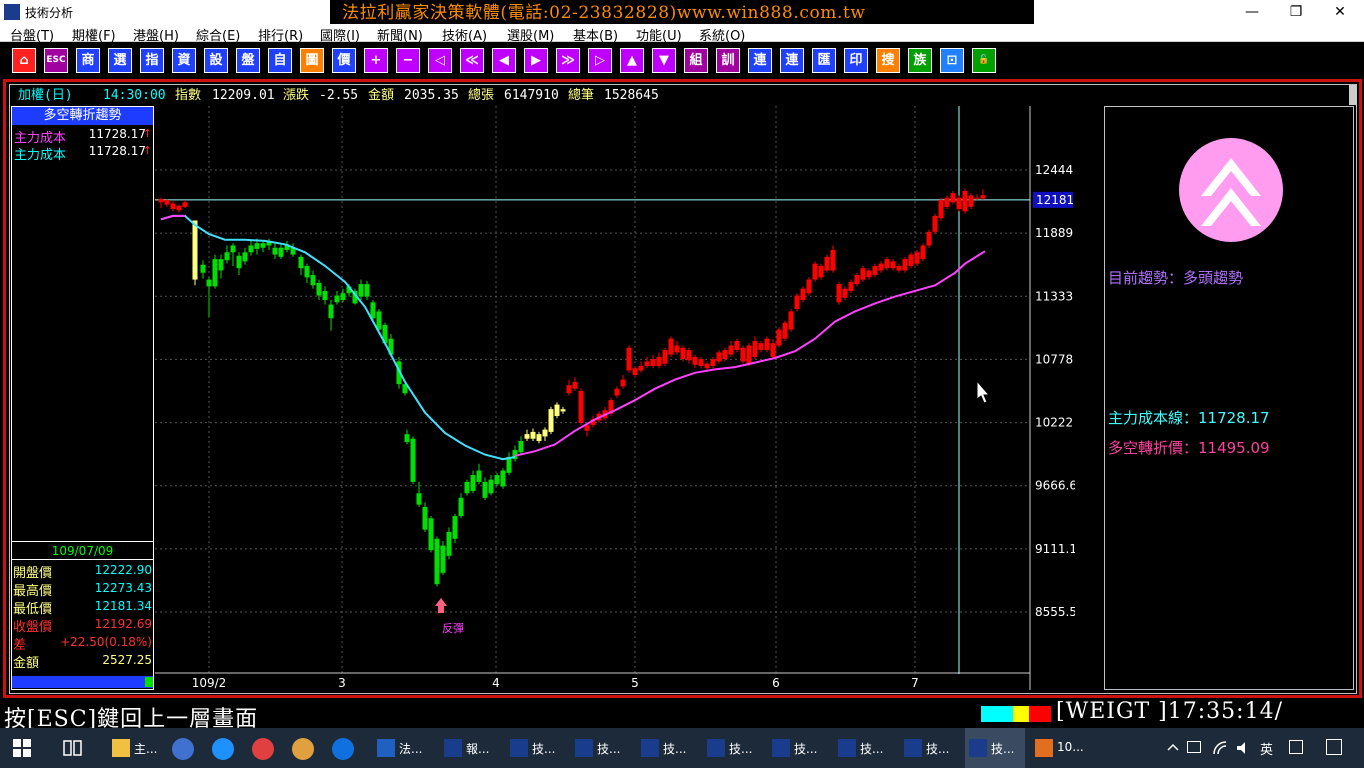 This screenshot has width=1364, height=768. Describe the element at coordinates (530, 34) in the screenshot. I see `menu-stock-picking: 選股(M)` at that location.